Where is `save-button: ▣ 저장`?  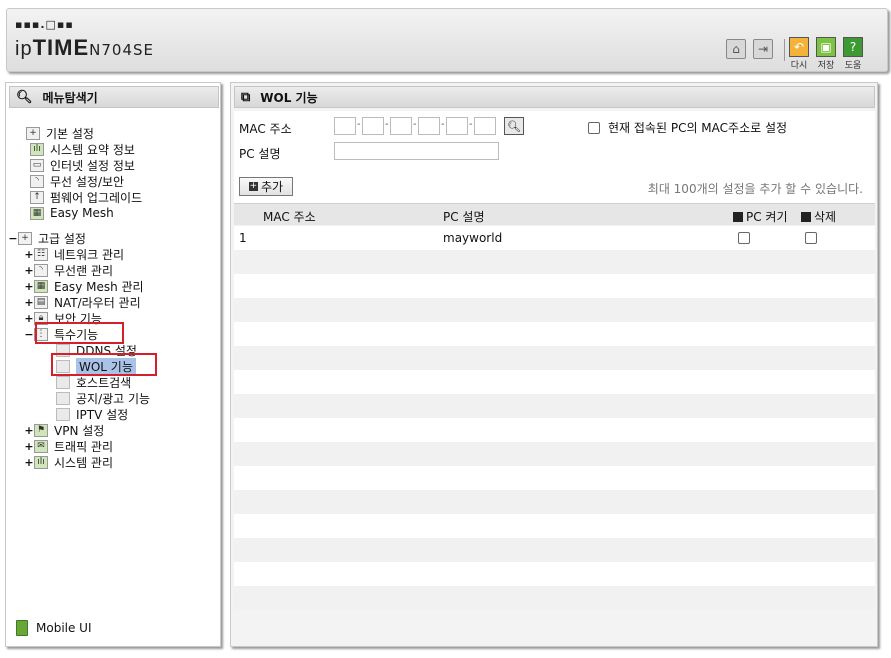 save-button: ▣ 저장 is located at coordinates (826, 54).